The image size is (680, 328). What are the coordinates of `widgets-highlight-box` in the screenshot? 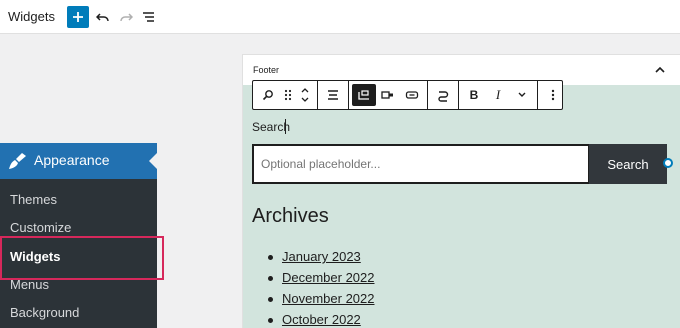 It's located at (82, 258).